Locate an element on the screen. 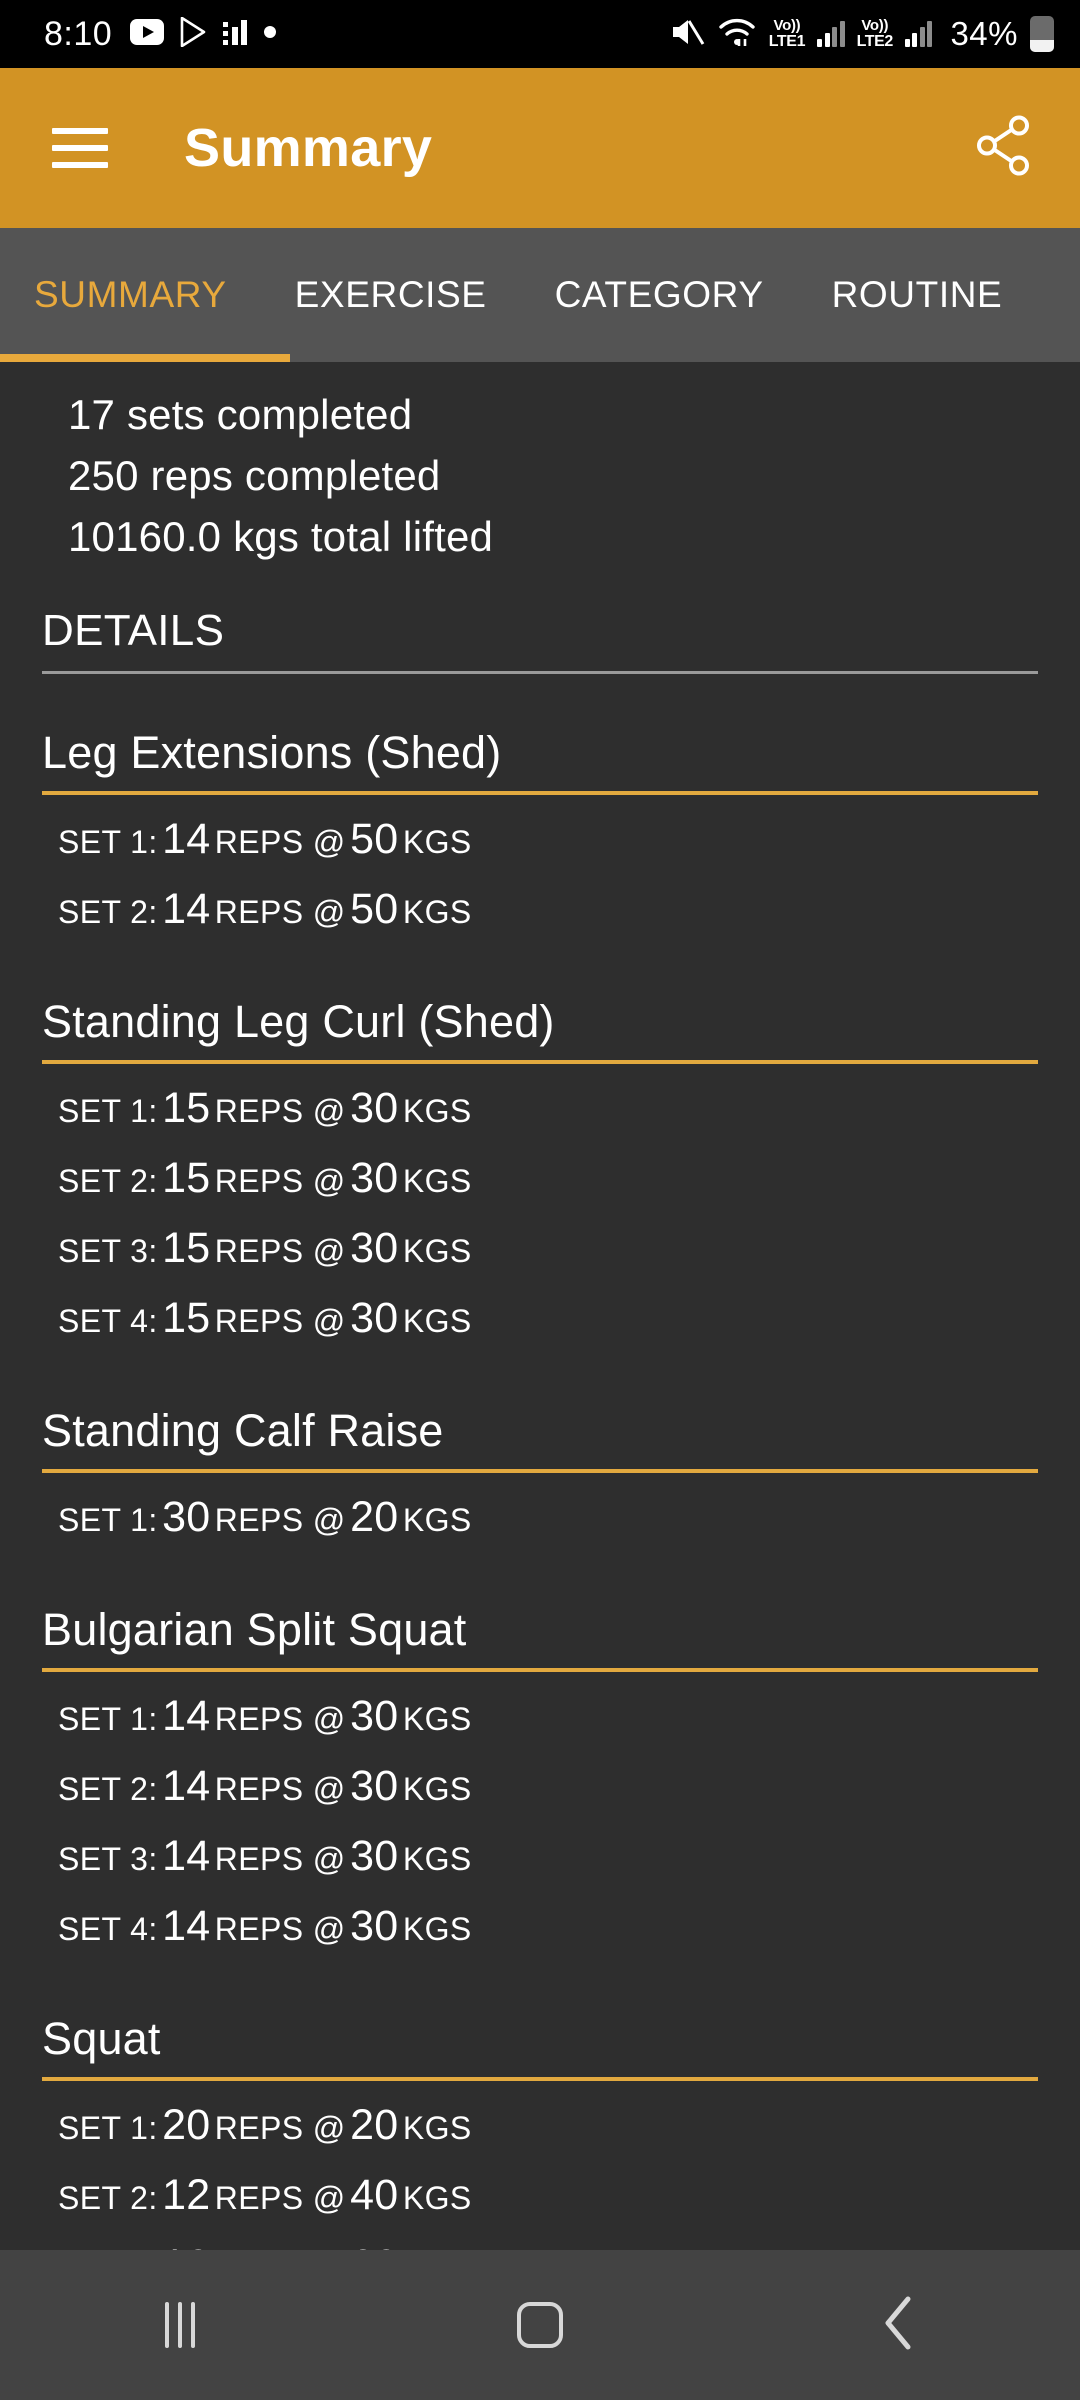 The height and width of the screenshot is (2400, 1080). home-icon is located at coordinates (540, 2325).